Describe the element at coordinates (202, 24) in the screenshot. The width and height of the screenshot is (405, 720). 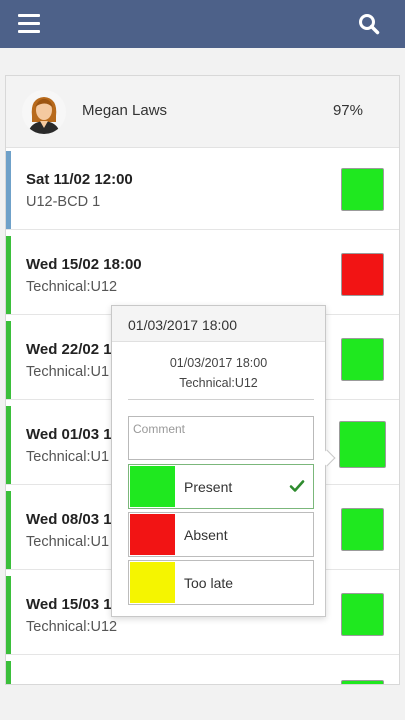
I see `top-app-bar` at that location.